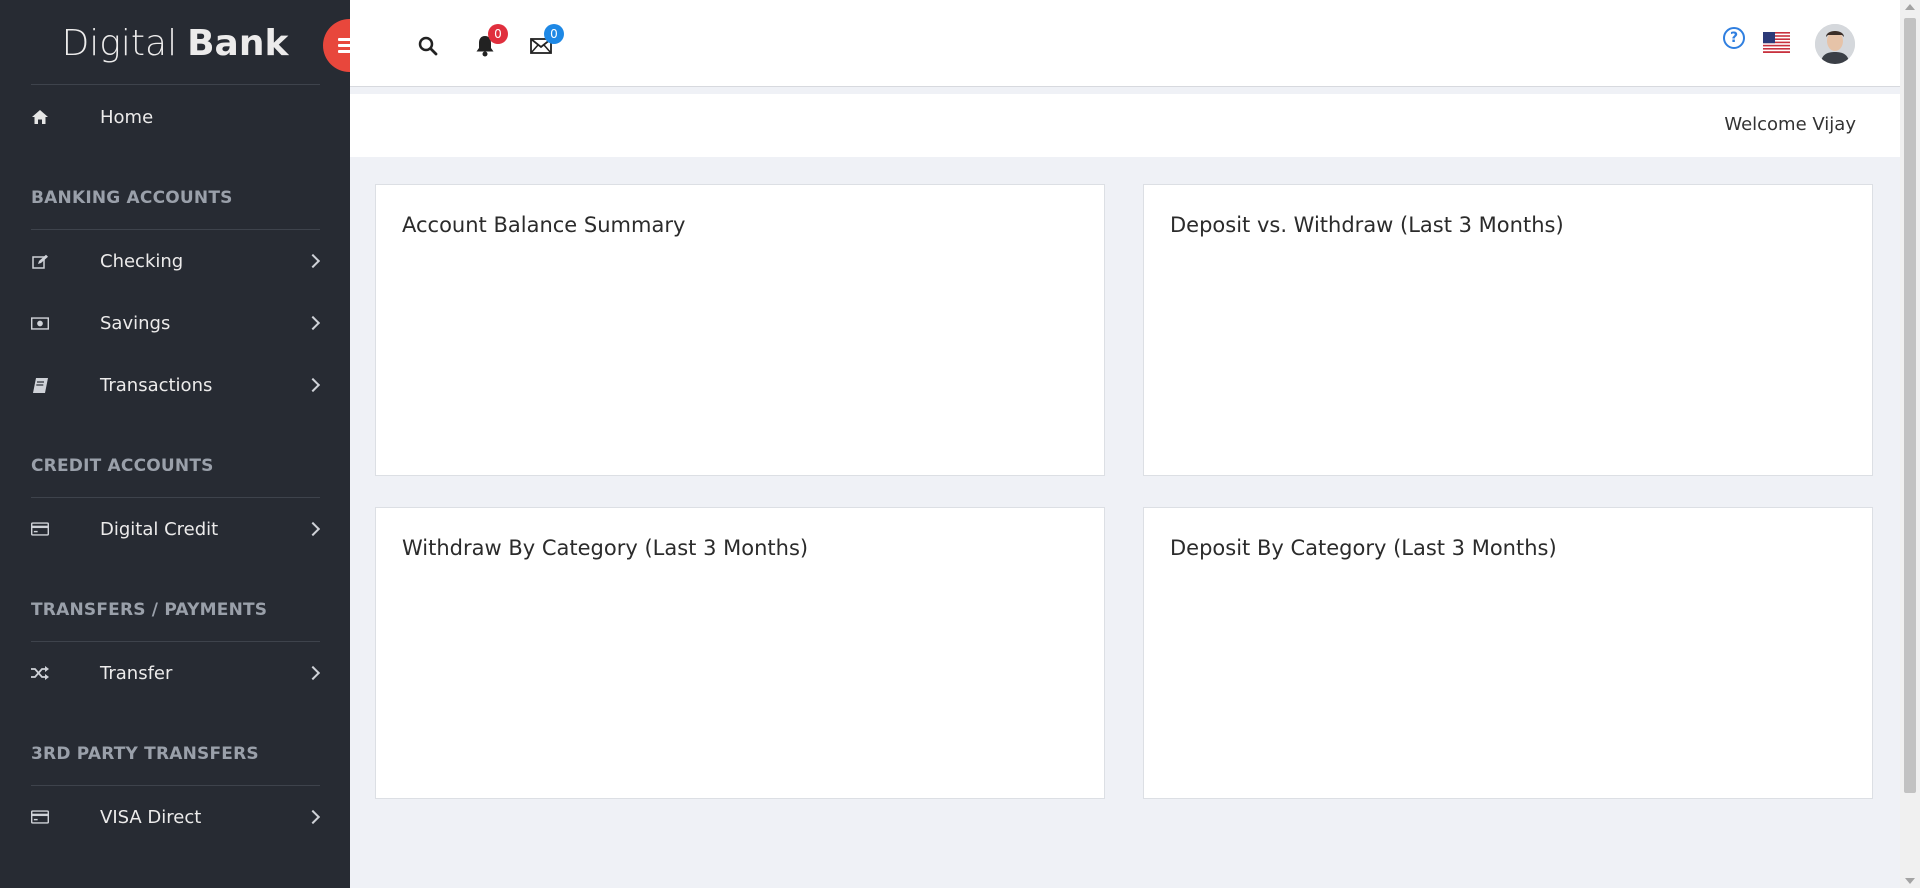  I want to click on brand-light: Digital, so click(119, 43).